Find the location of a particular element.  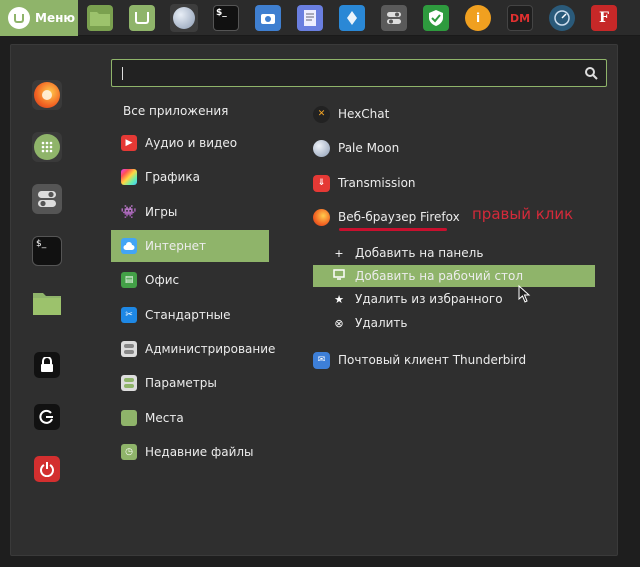

app-firefox: Веб-браузер Firefox is located at coordinates (386, 217).